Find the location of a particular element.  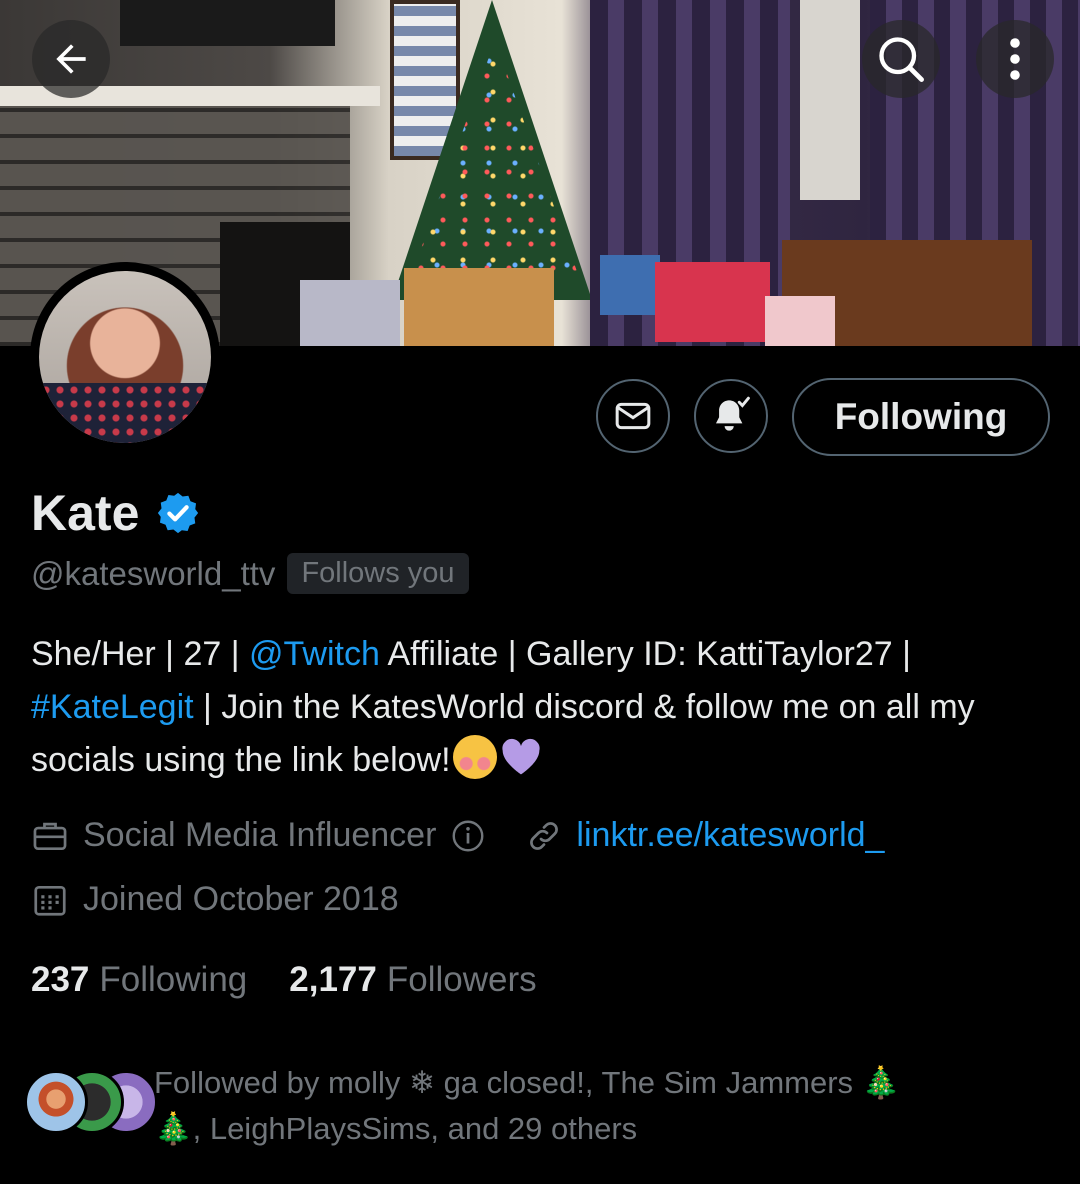

search-button is located at coordinates (901, 59).